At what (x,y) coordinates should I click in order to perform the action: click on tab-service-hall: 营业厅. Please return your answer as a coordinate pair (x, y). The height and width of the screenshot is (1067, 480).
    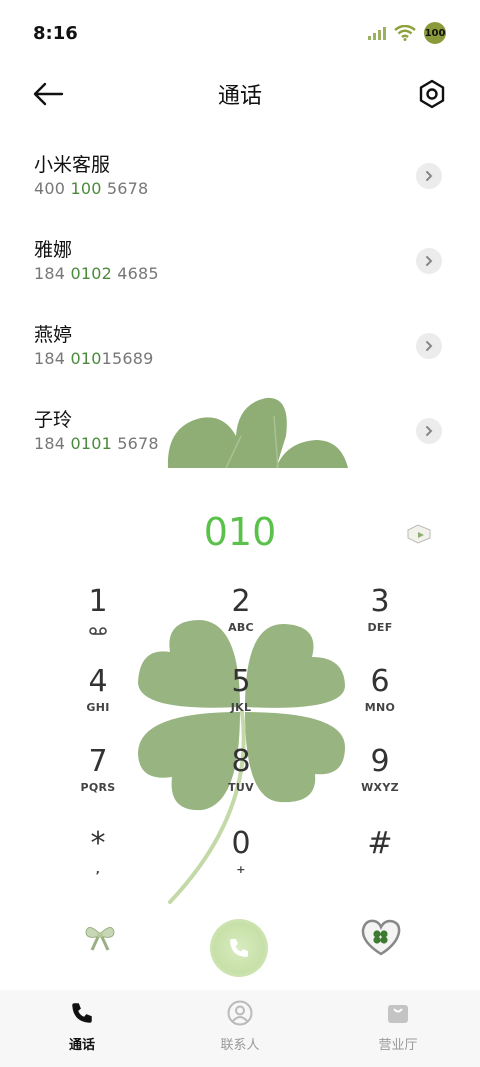
    Looking at the image, I should click on (398, 1026).